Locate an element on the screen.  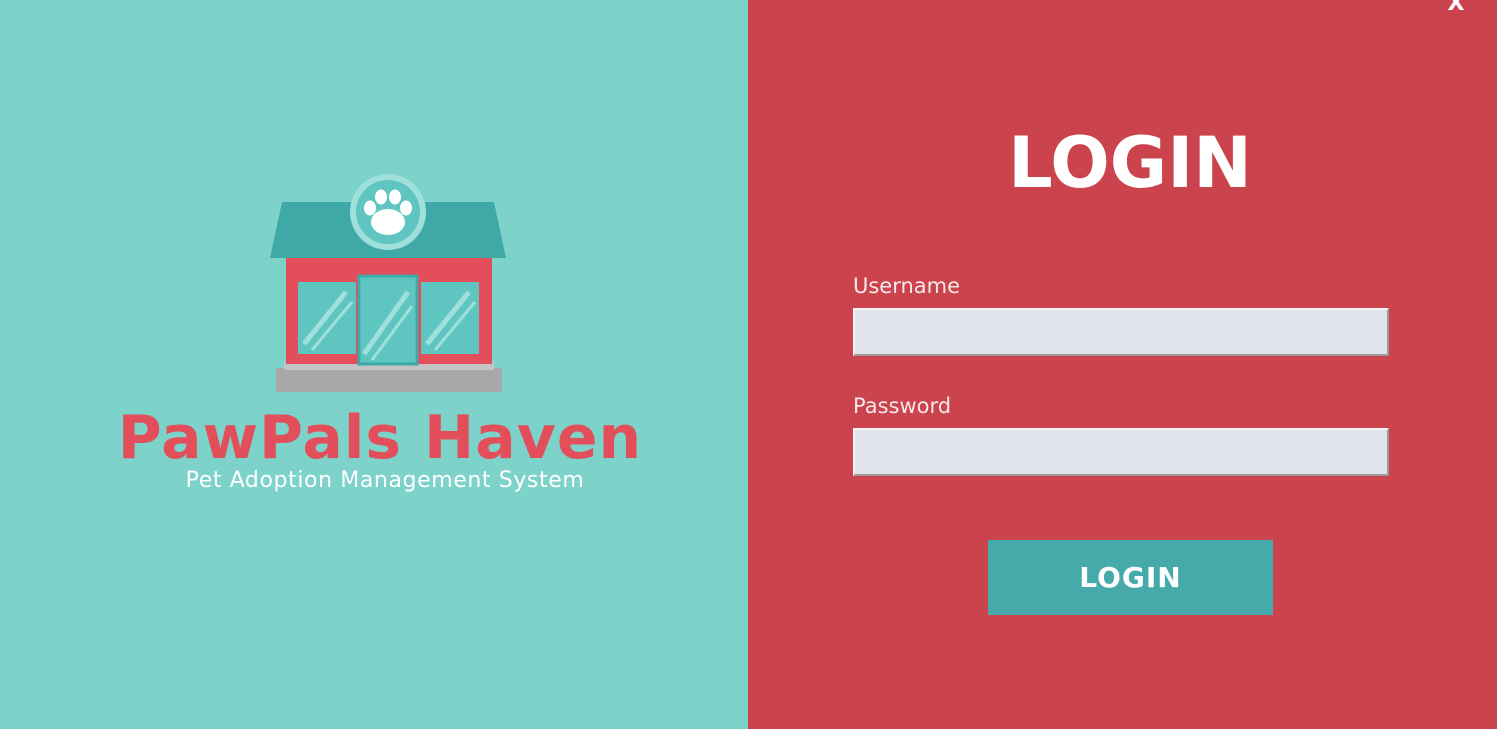
password-label: Password is located at coordinates (902, 406).